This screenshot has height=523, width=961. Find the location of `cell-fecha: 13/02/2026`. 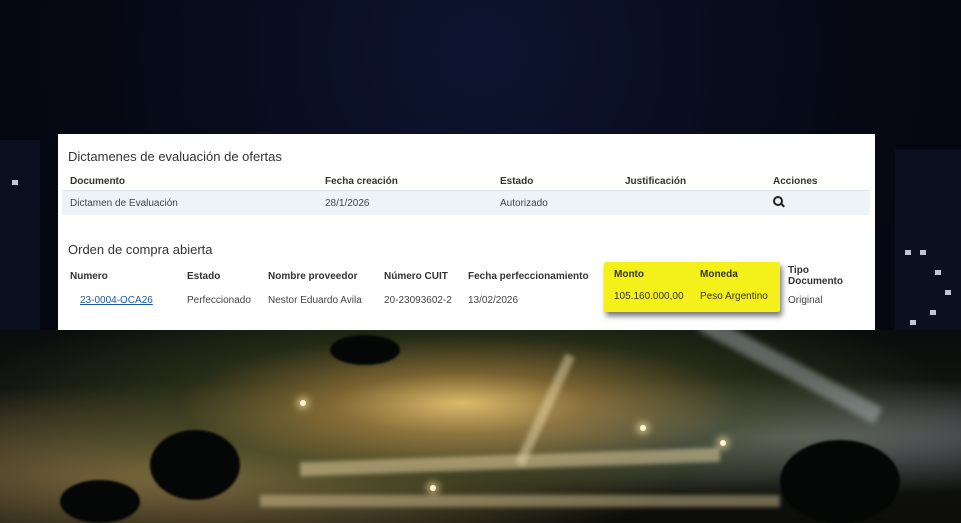

cell-fecha: 13/02/2026 is located at coordinates (493, 300).